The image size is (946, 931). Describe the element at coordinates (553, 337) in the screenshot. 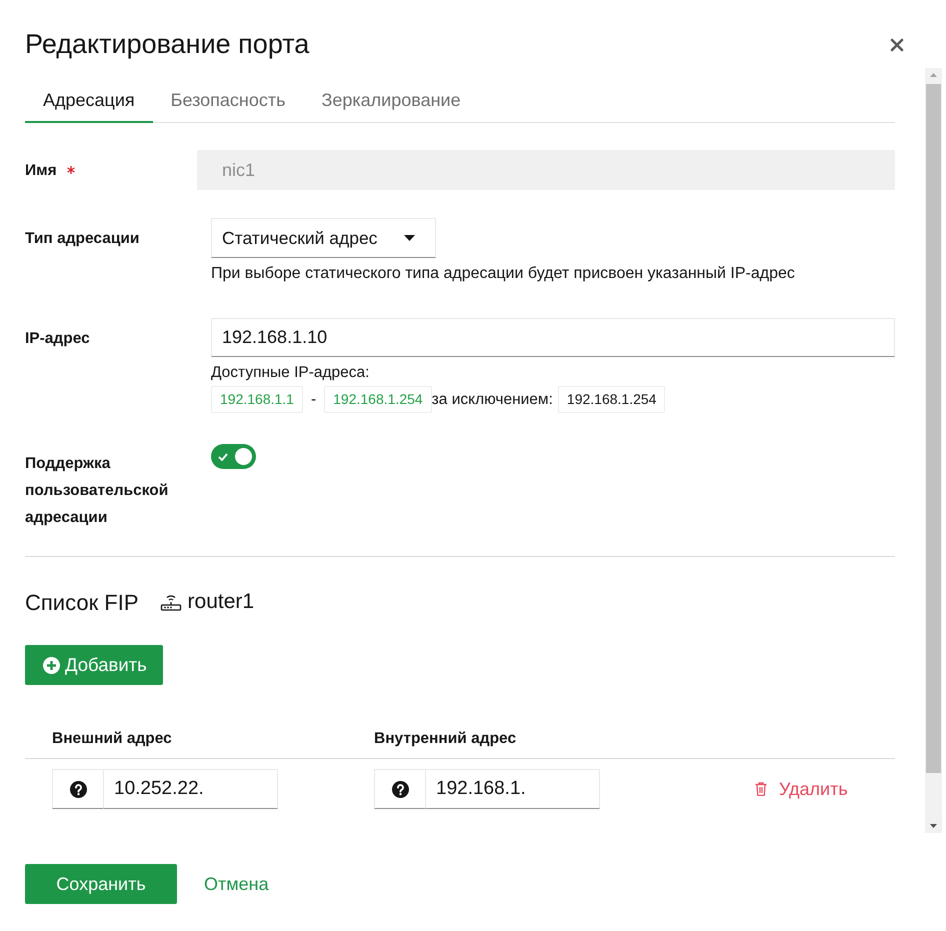

I see `ip-address-field: 192.168.1.10` at that location.